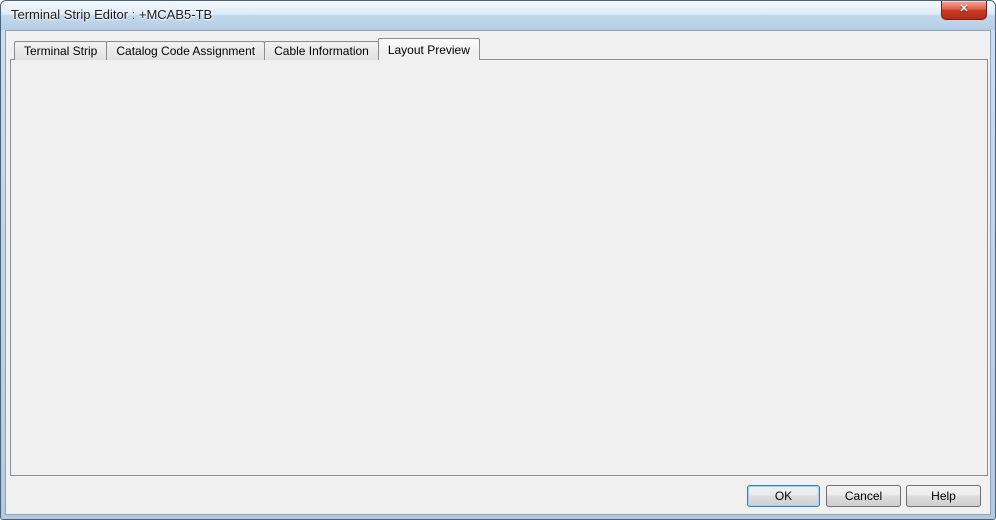  I want to click on tab-label: Terminal Strip, so click(61, 51).